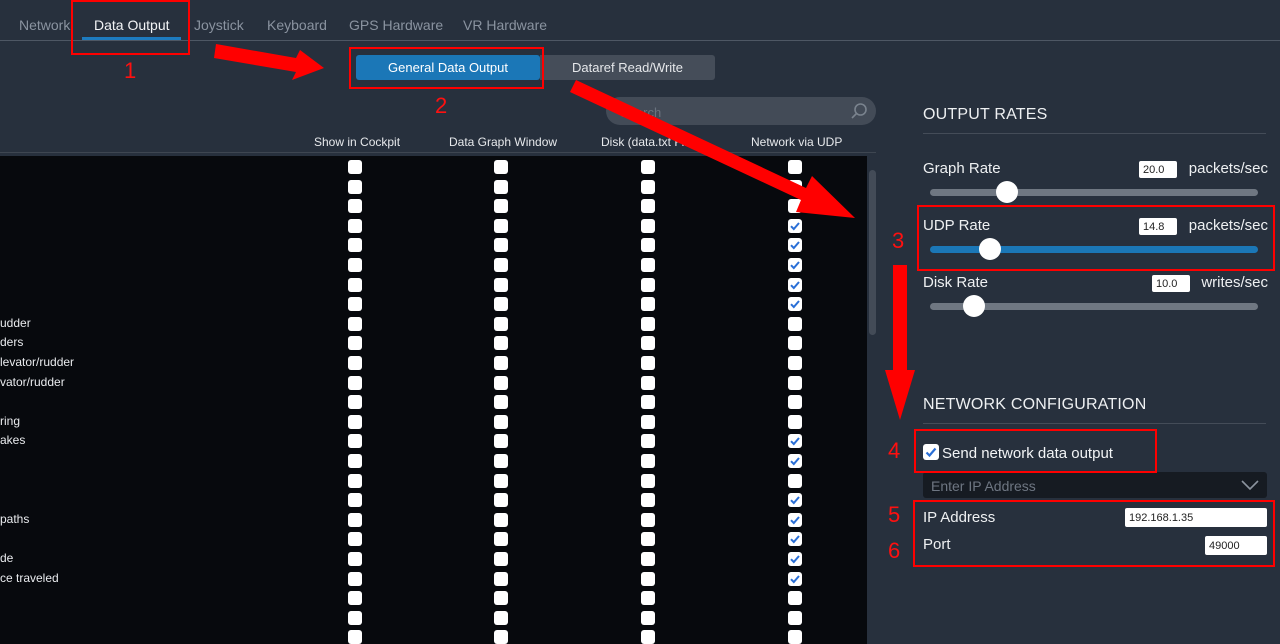  What do you see at coordinates (973, 306) in the screenshot?
I see `disk-rate-slider-thumb` at bounding box center [973, 306].